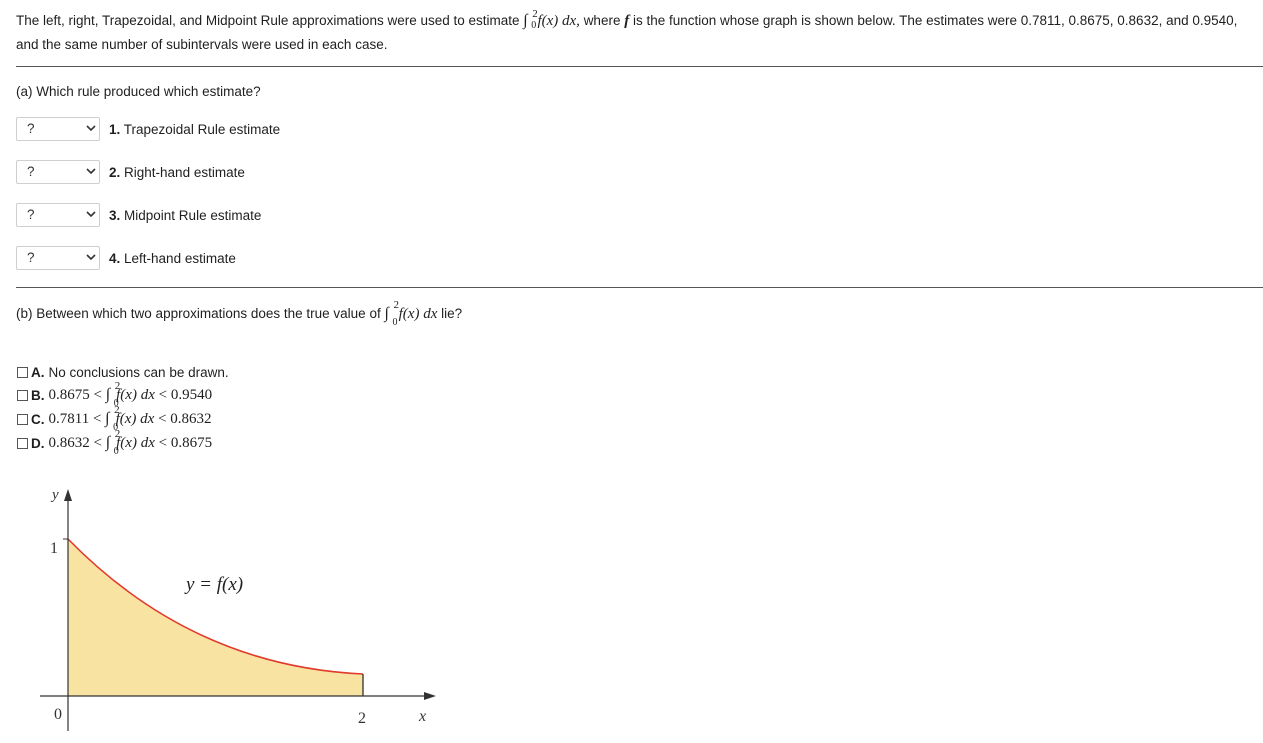 This screenshot has height=743, width=1263. I want to click on option-b: B. 0.8675 < ∫ 2 0 f(x) dx < 0.9540, so click(114, 394).